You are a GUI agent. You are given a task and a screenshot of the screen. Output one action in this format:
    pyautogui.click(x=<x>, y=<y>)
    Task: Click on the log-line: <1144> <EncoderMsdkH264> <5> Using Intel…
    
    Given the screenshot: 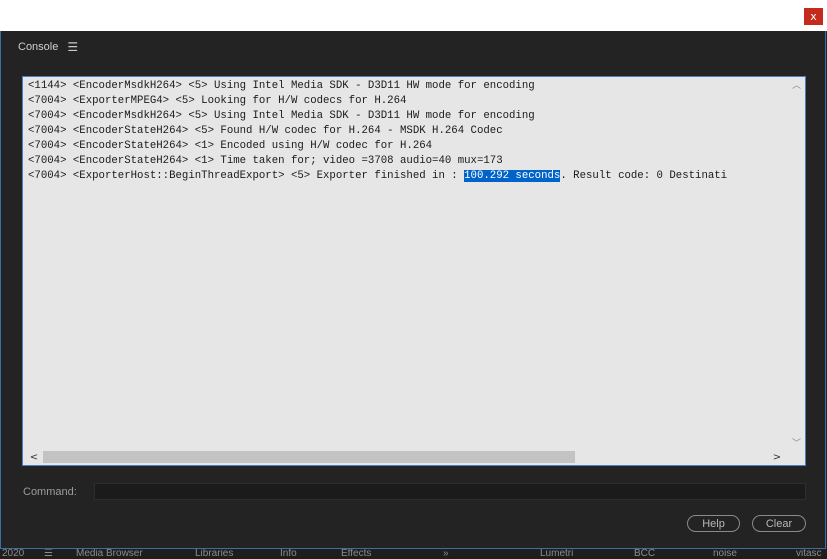 What is the action you would take?
    pyautogui.click(x=281, y=86)
    